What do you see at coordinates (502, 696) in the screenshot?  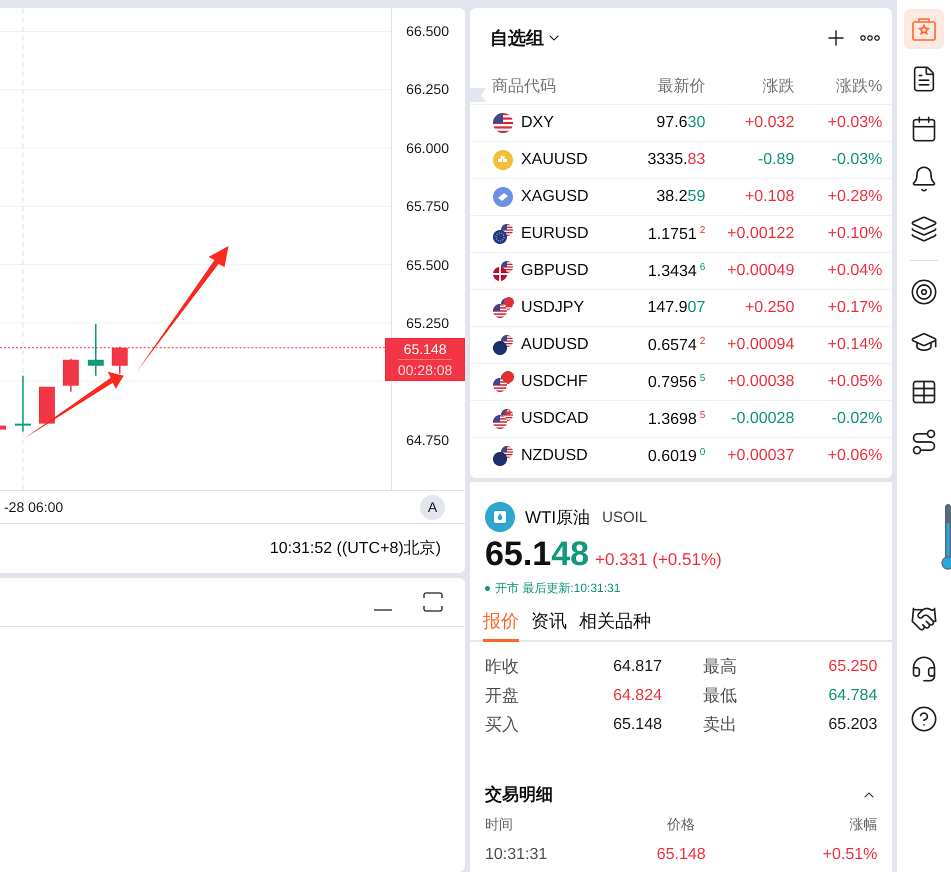 I see `stat-label: 开盘` at bounding box center [502, 696].